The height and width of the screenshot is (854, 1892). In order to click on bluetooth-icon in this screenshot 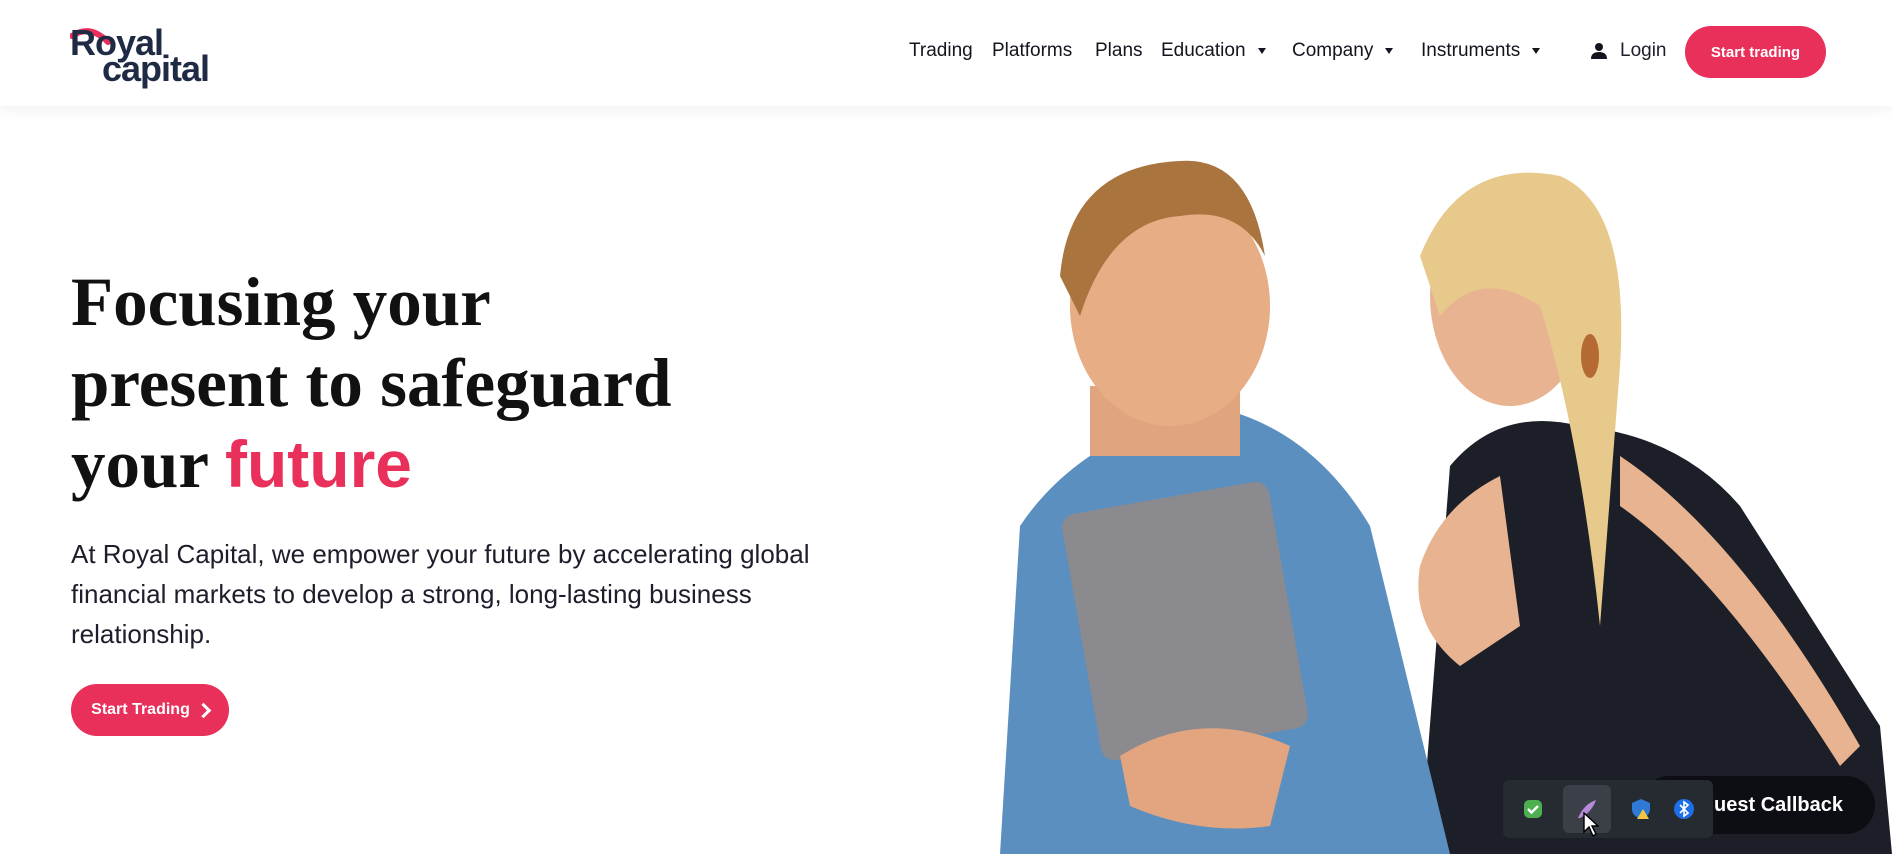, I will do `click(1684, 809)`.